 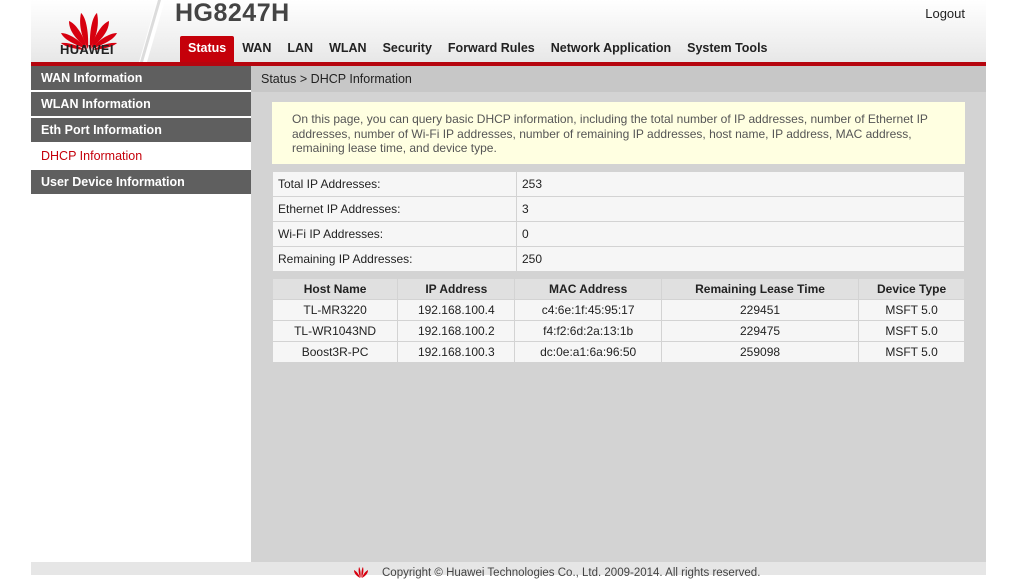 What do you see at coordinates (348, 49) in the screenshot?
I see `tab-wlan: WLAN` at bounding box center [348, 49].